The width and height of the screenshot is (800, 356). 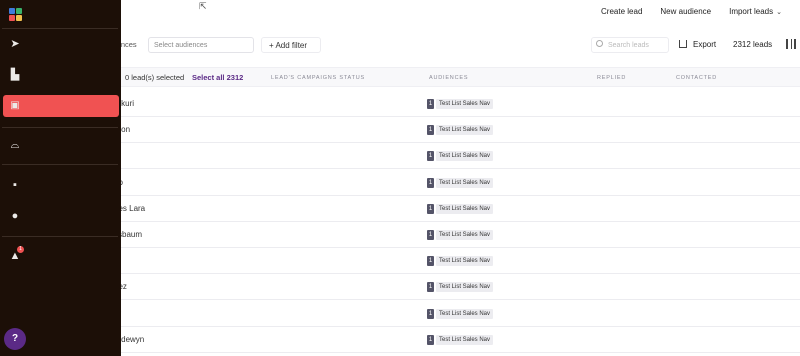 I want to click on chevron-down-icon: ⌄, so click(x=779, y=12).